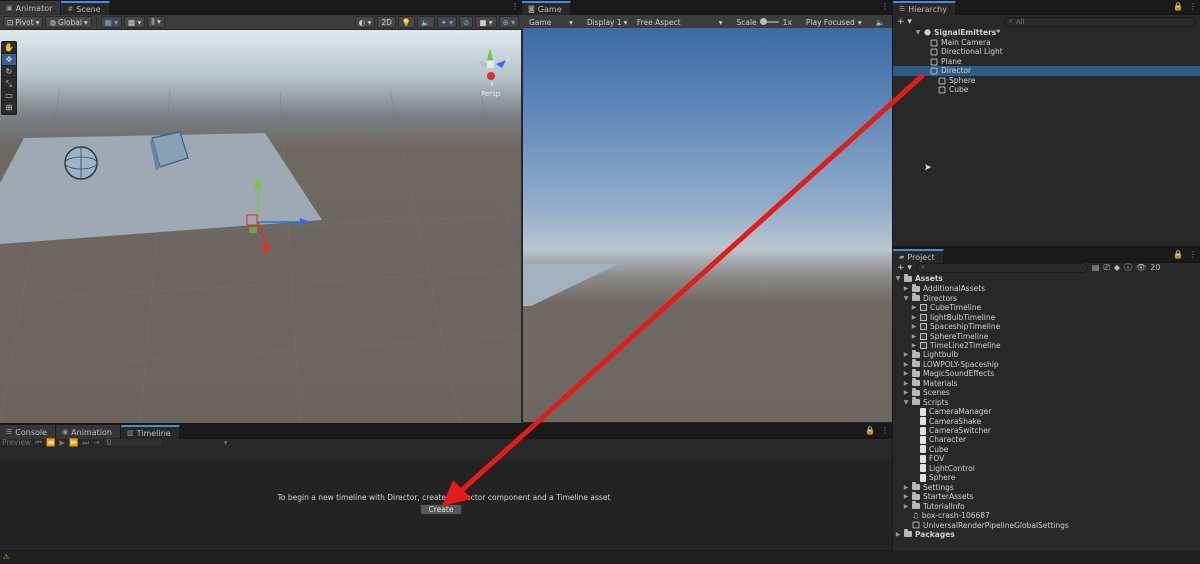  What do you see at coordinates (1046, 71) in the screenshot?
I see `hierarchy-item-director: Director` at bounding box center [1046, 71].